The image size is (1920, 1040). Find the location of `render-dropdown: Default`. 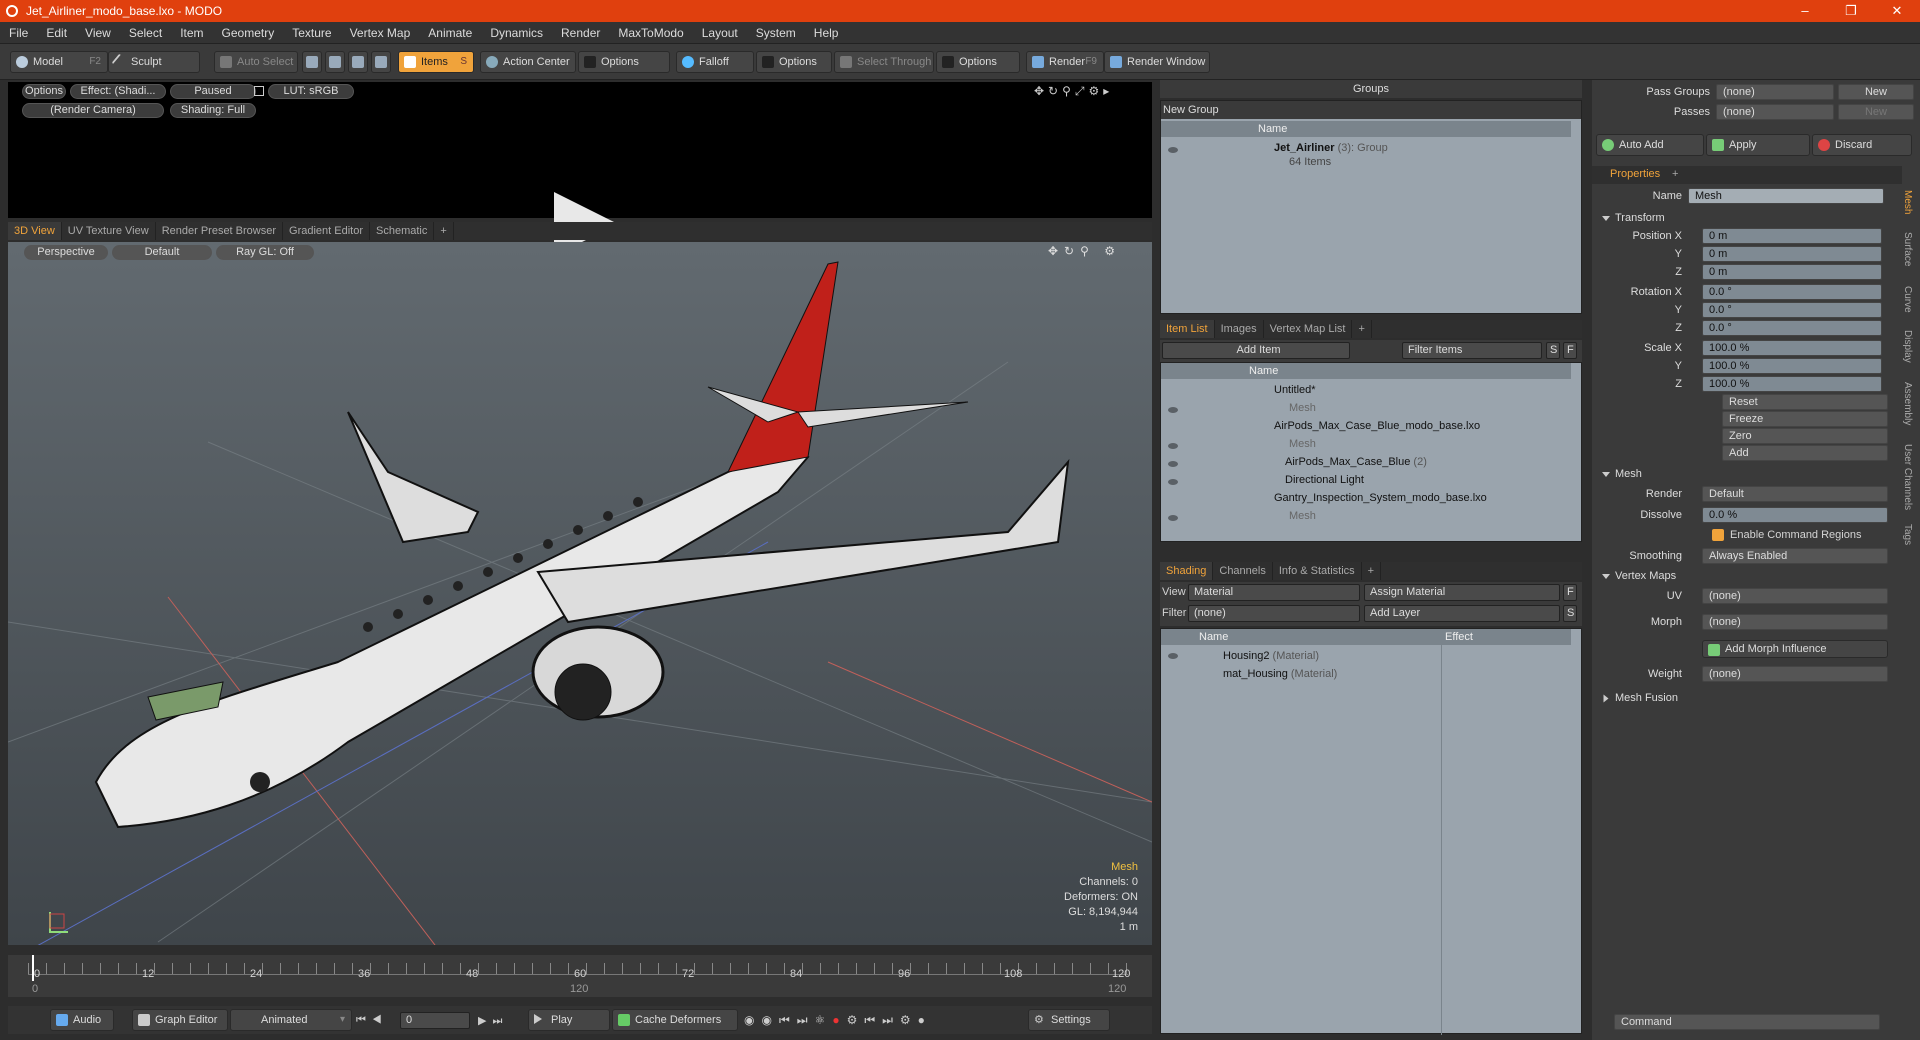

render-dropdown: Default is located at coordinates (1795, 494).